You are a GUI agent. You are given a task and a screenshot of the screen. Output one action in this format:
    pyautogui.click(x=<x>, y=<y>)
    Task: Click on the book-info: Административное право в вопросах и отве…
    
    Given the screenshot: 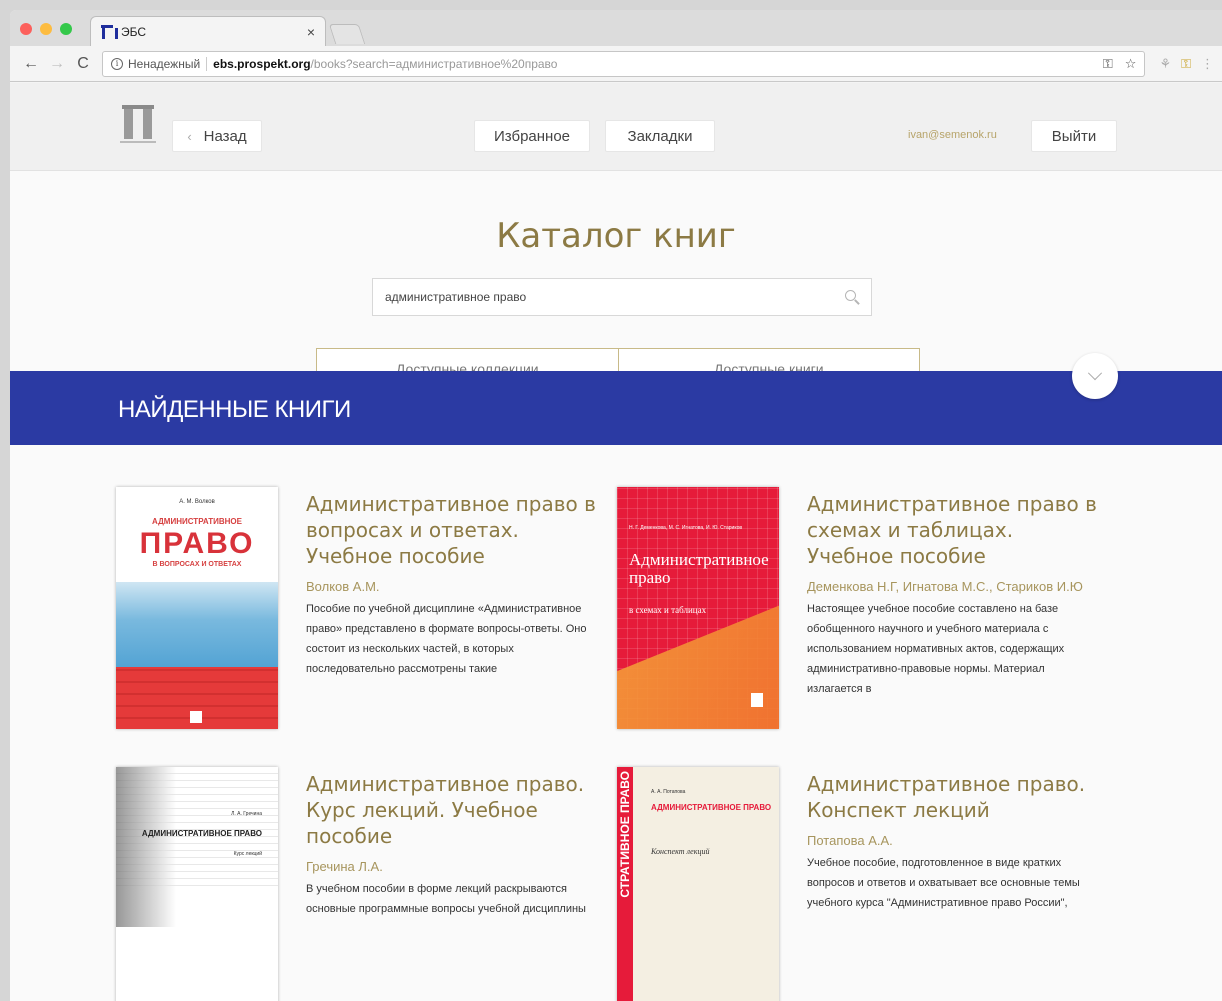 What is the action you would take?
    pyautogui.click(x=452, y=585)
    